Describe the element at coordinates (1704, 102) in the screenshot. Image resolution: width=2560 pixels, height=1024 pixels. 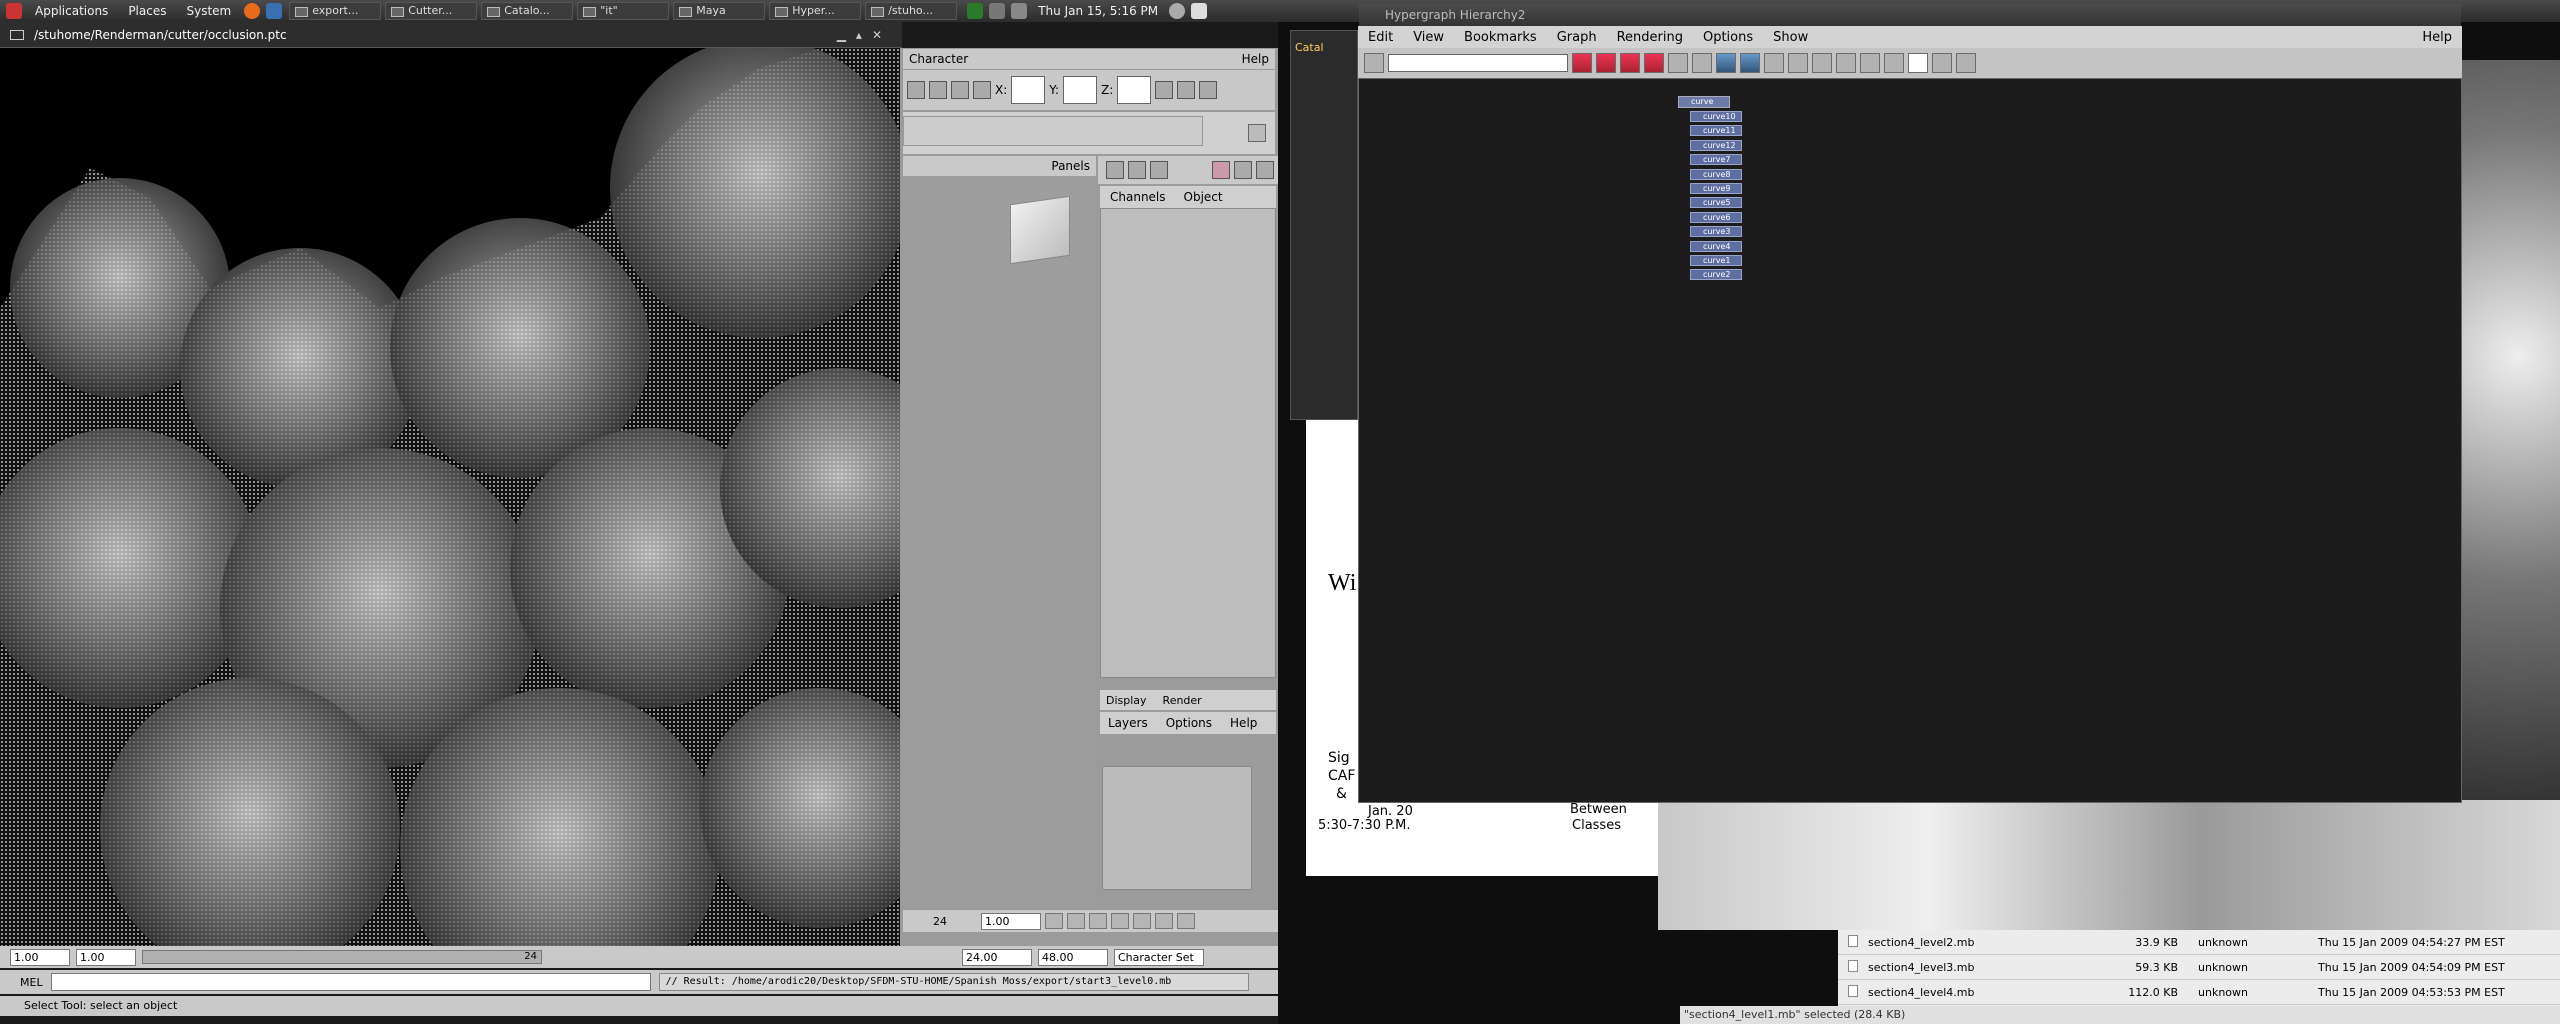
I see `hg-node-root: curve` at that location.